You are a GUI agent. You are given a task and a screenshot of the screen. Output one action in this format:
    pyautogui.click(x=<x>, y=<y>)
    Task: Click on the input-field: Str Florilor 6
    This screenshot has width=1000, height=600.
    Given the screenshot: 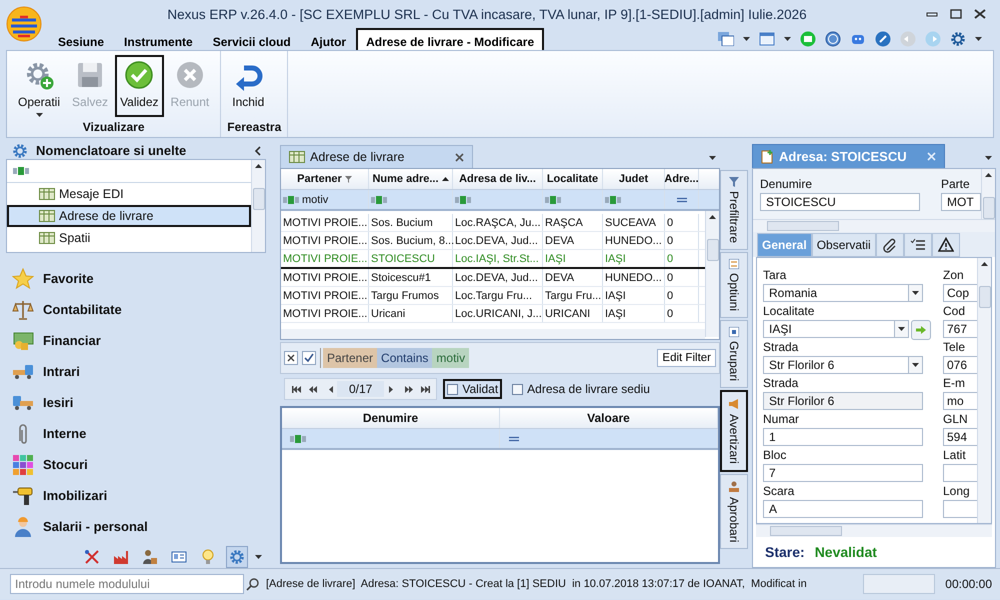 What is the action you would take?
    pyautogui.click(x=843, y=401)
    